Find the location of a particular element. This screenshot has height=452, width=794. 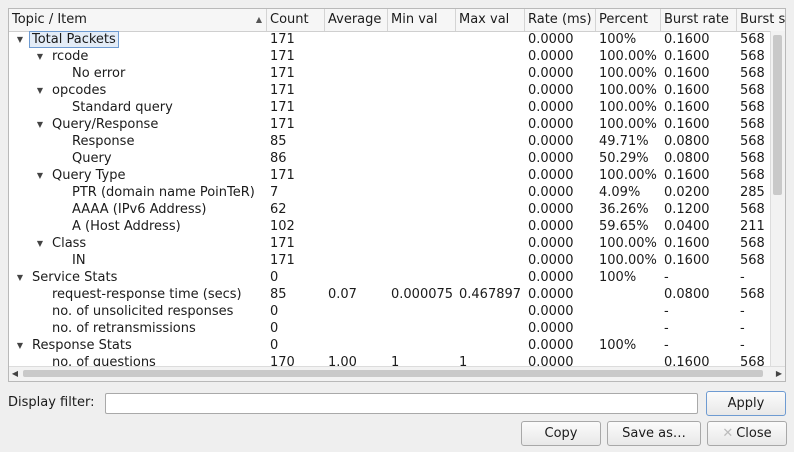

cell-value: 85 is located at coordinates (278, 294).